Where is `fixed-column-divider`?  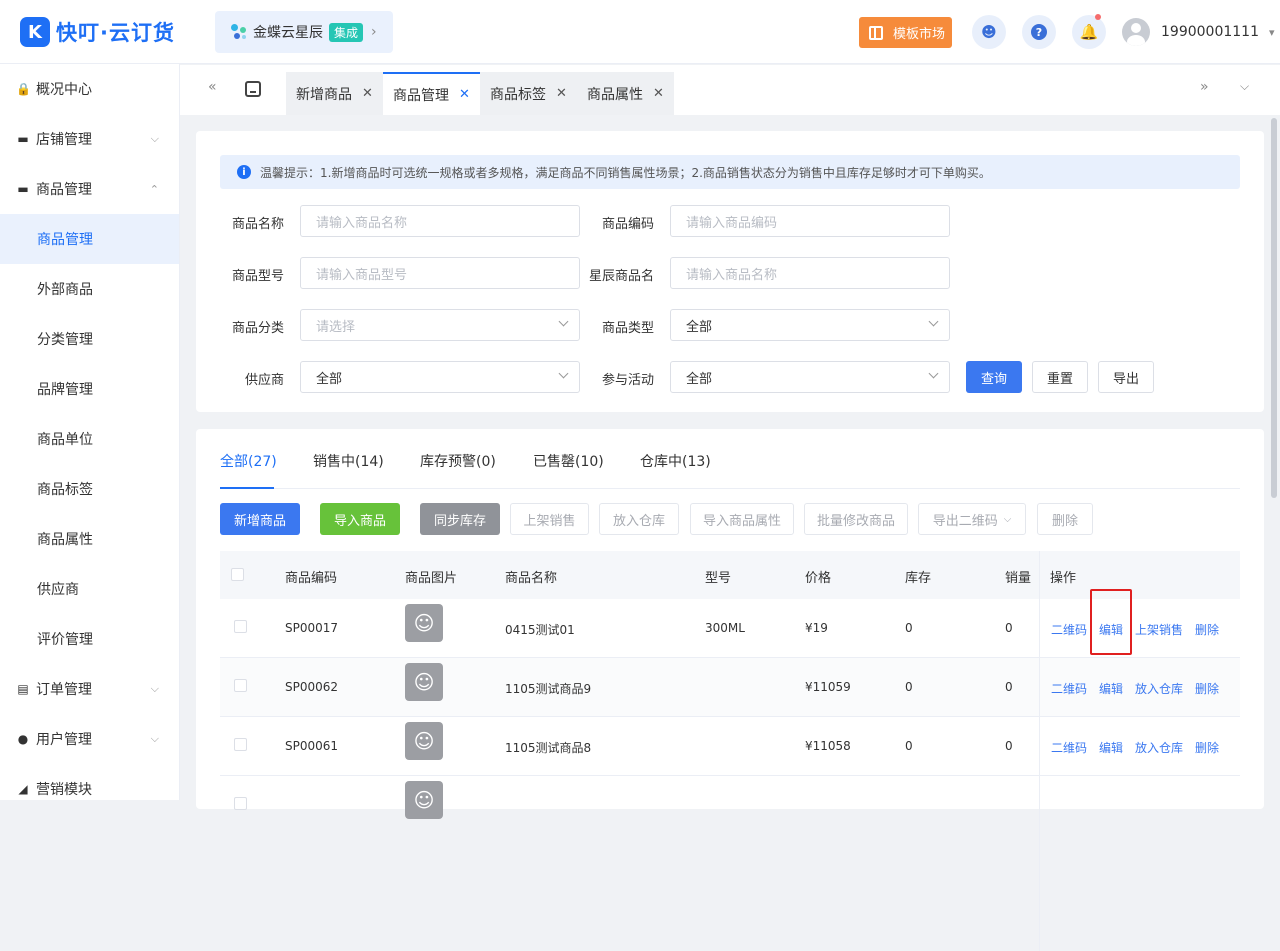 fixed-column-divider is located at coordinates (1039, 751).